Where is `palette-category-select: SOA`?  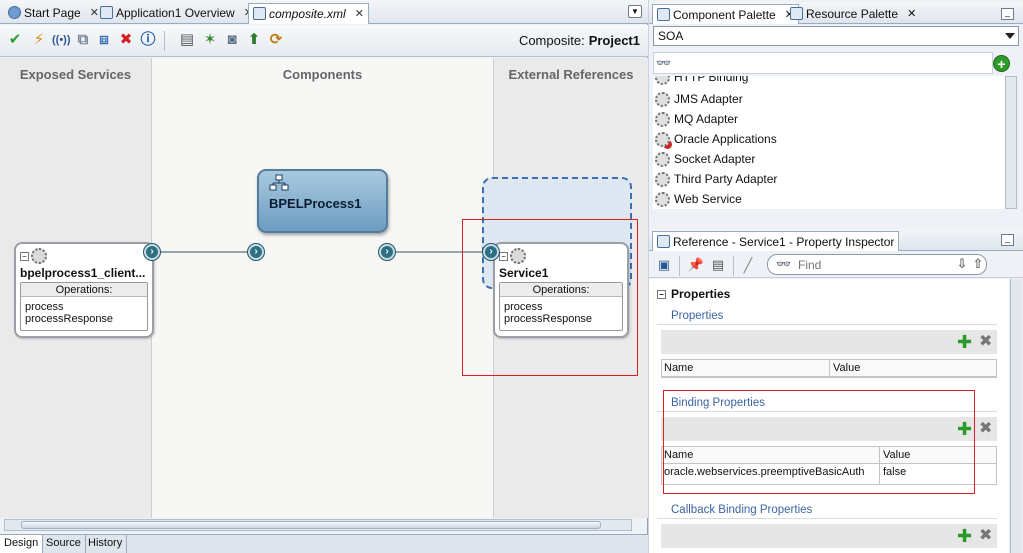
palette-category-select: SOA is located at coordinates (836, 36).